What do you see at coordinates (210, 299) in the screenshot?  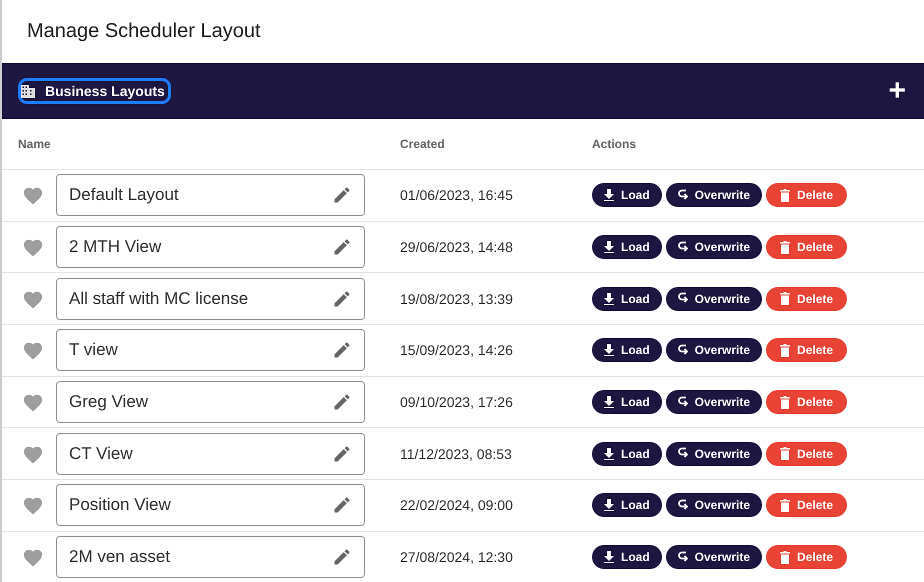 I see `name-field: All staff with MC license` at bounding box center [210, 299].